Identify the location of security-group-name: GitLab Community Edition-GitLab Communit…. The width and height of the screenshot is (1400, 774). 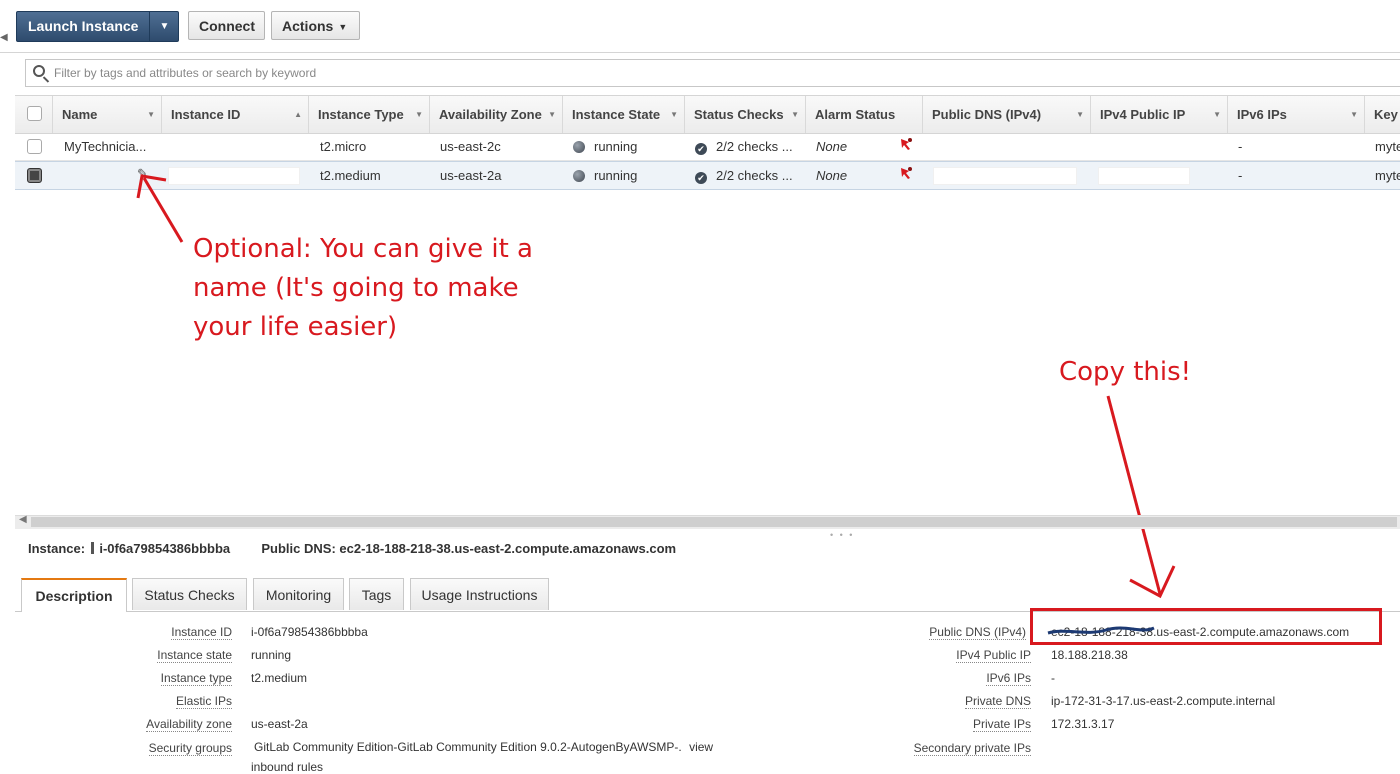
(468, 747).